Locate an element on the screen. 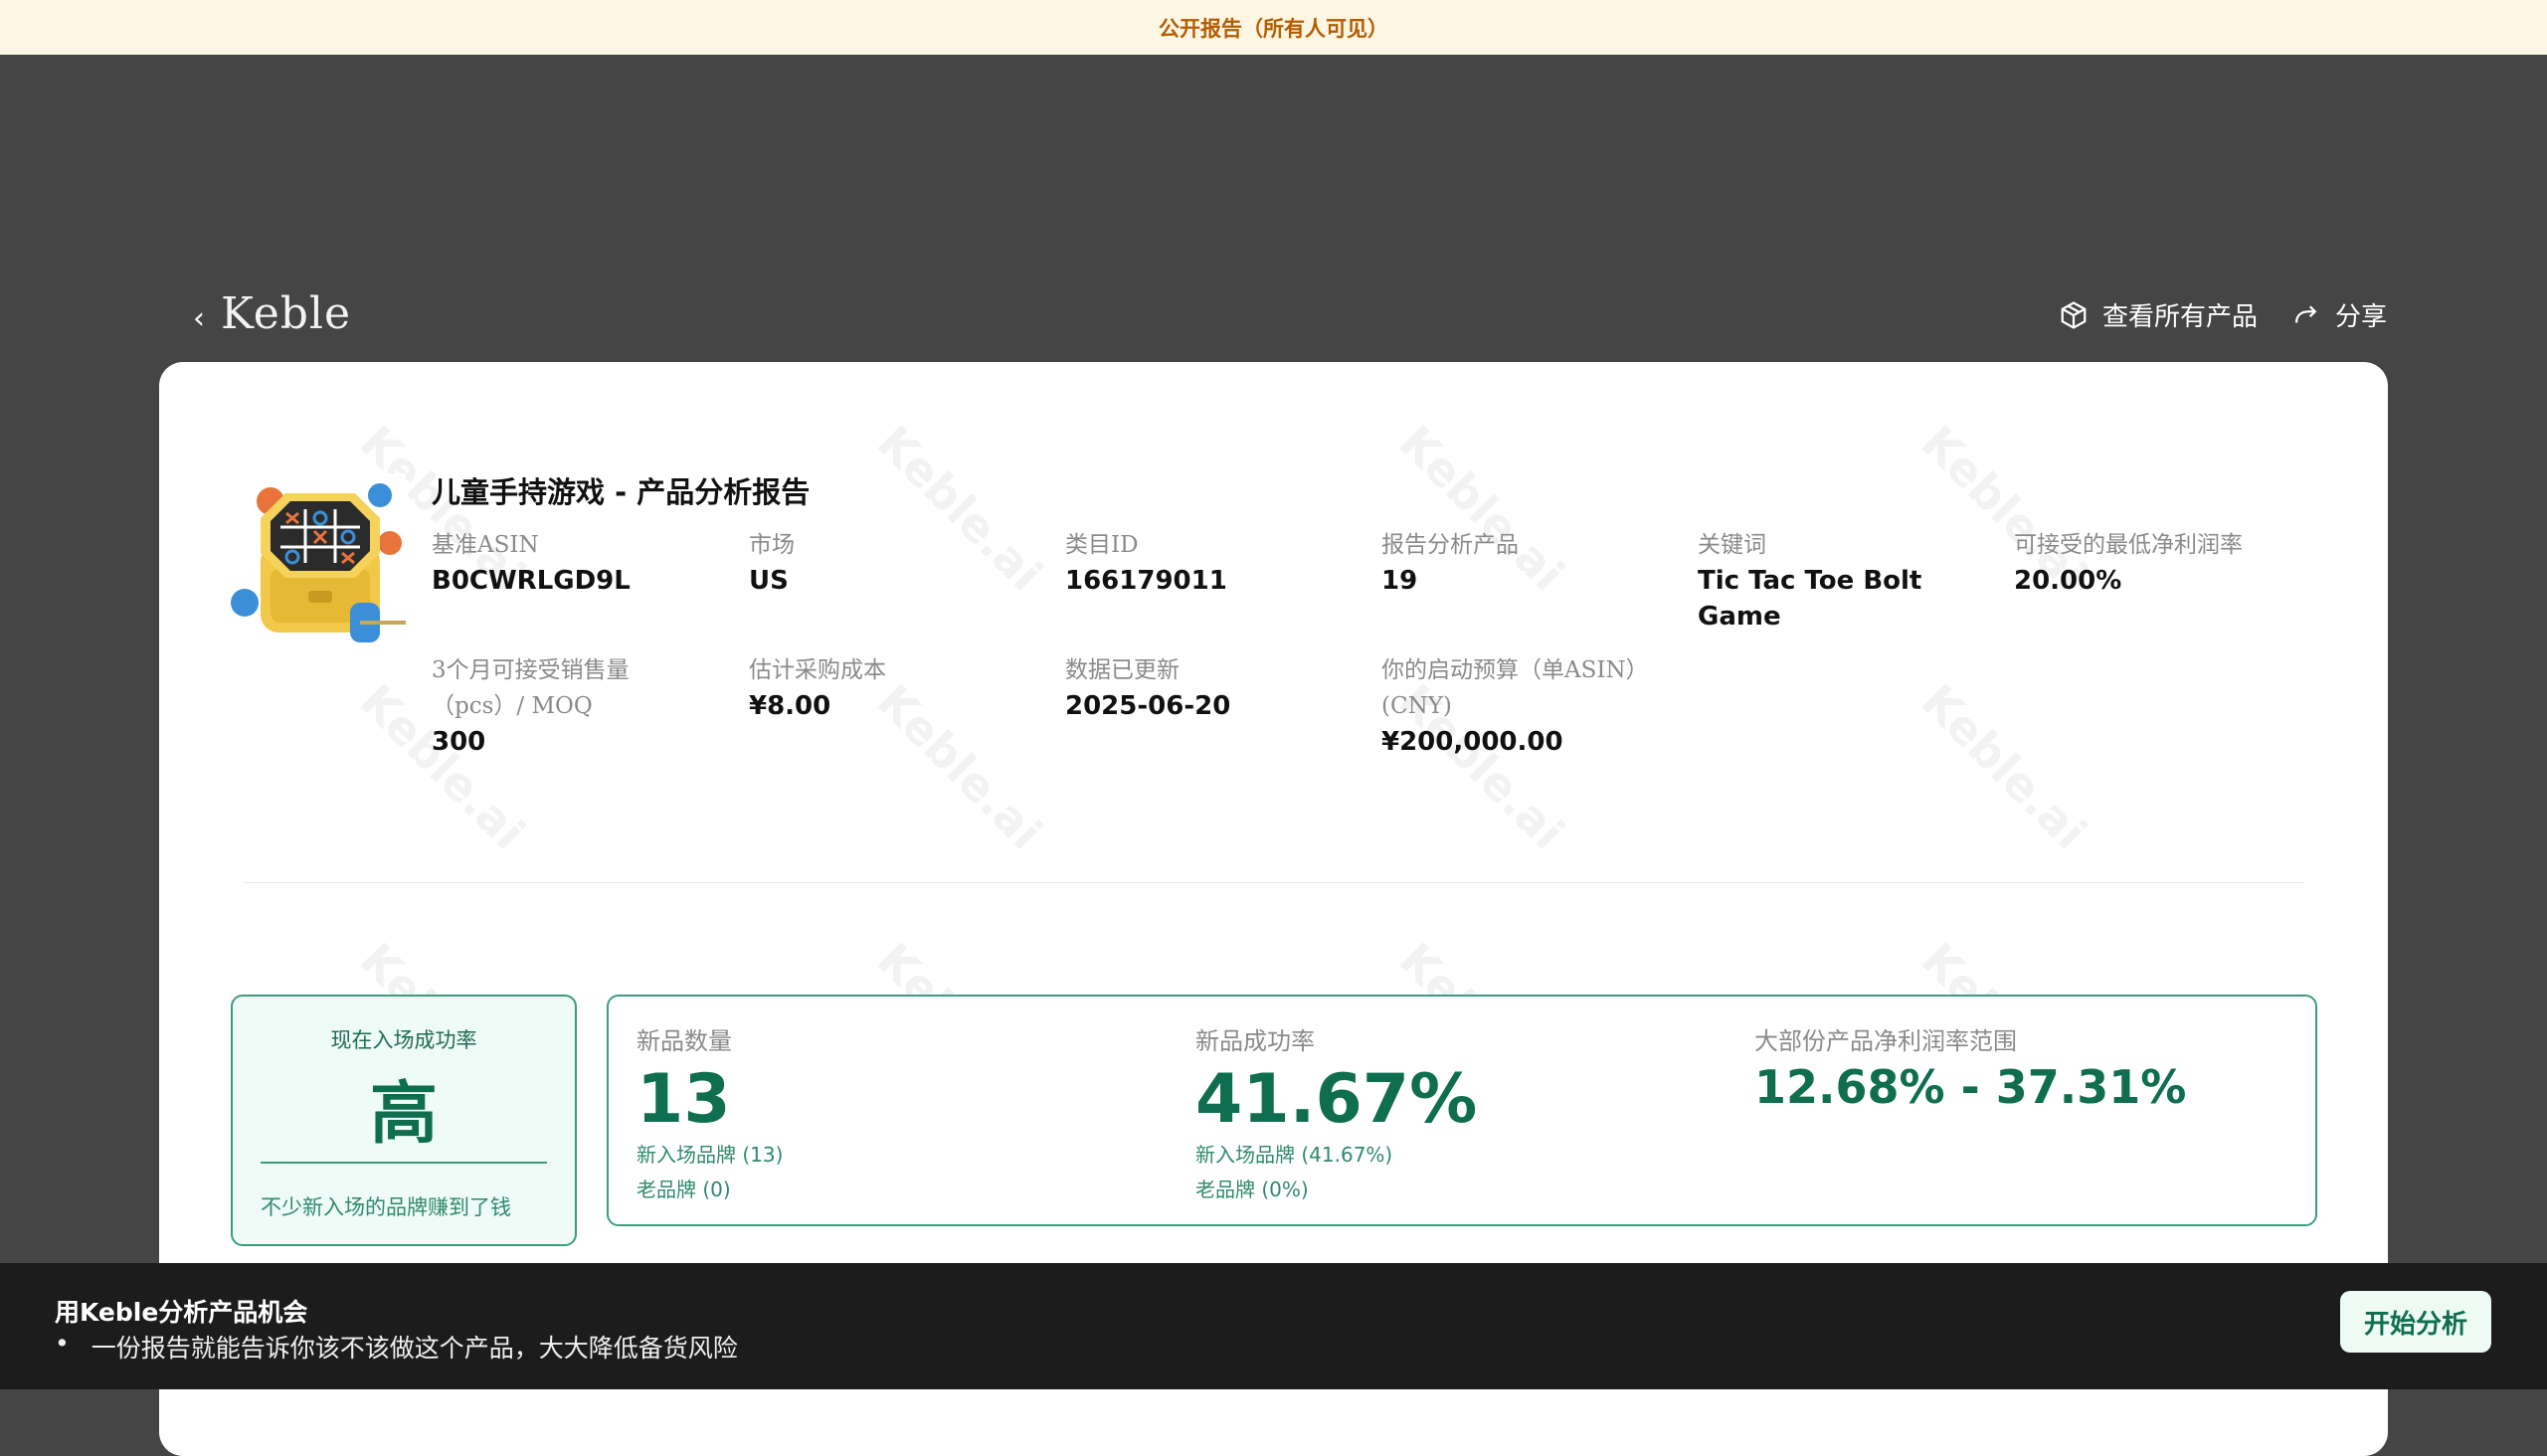 This screenshot has height=1456, width=2547. public-report-banner: 公开报告（所有人可见） is located at coordinates (1273, 27).